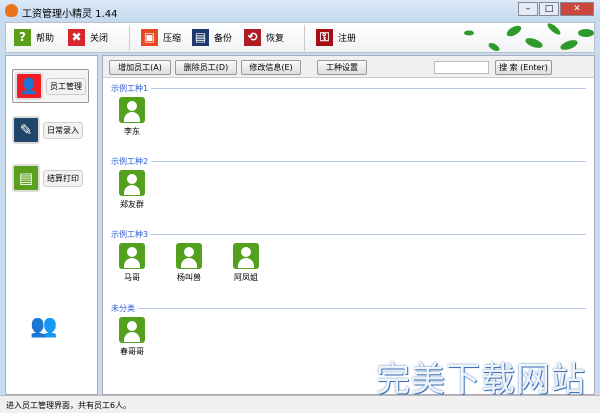 This screenshot has height=413, width=600. What do you see at coordinates (223, 39) in the screenshot?
I see `toolbar-label: 备份` at bounding box center [223, 39].